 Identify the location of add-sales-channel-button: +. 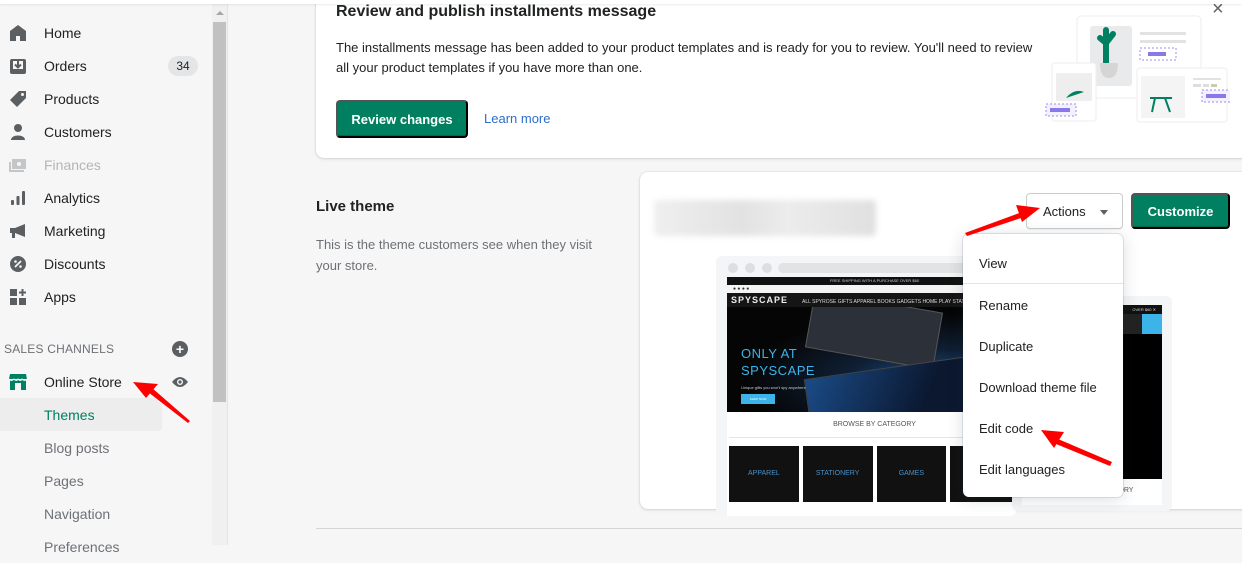
(180, 349).